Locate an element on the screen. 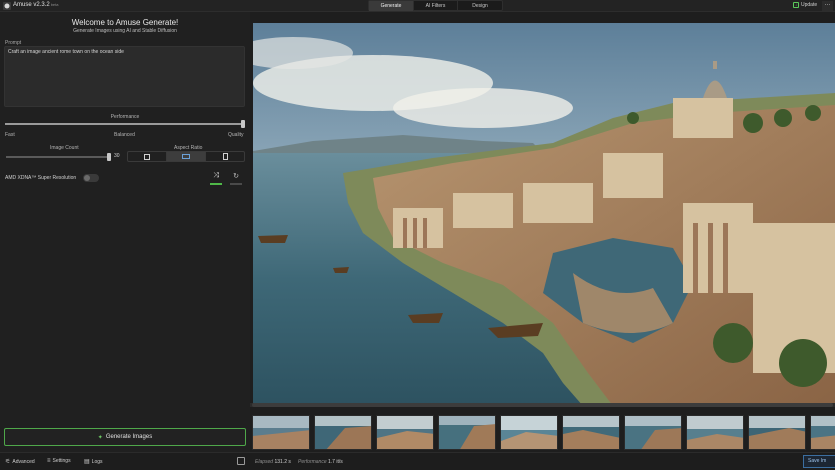  magic-wand-icon: ✦ is located at coordinates (100, 437).